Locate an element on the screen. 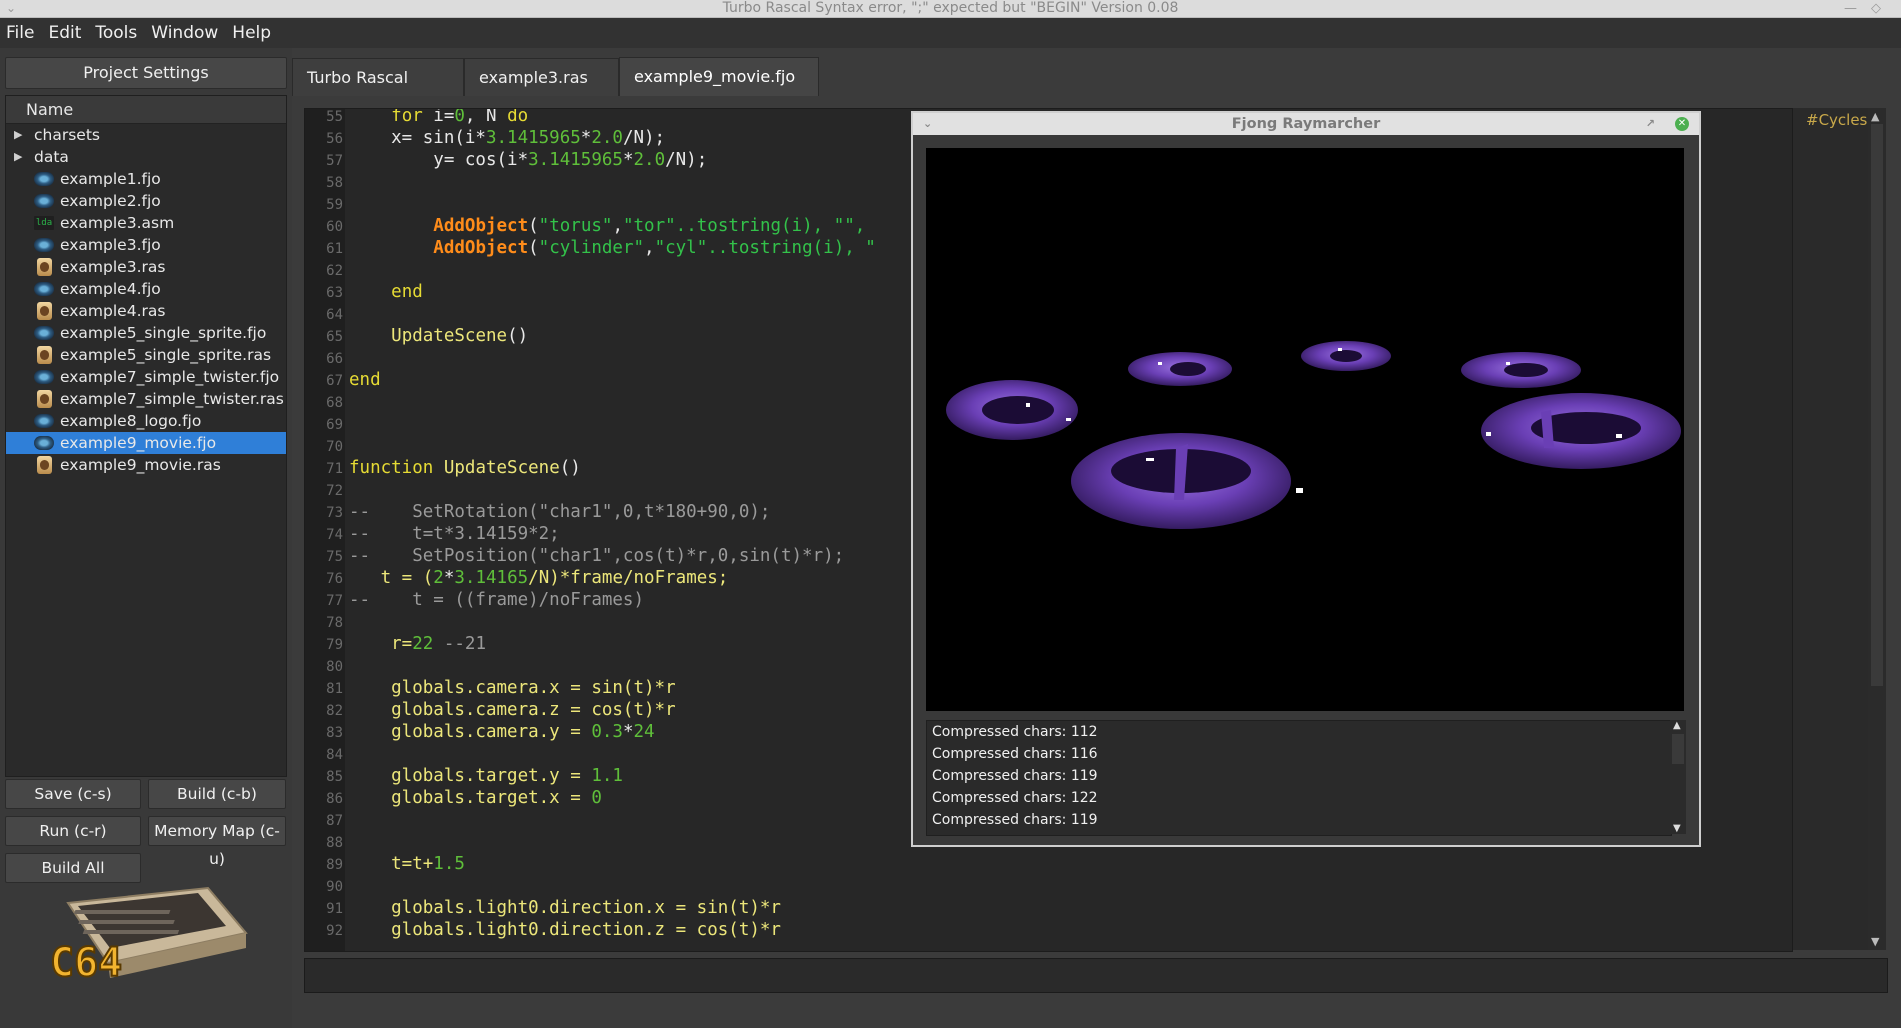 Image resolution: width=1901 pixels, height=1028 pixels. tree-file-item: lda example3.asm is located at coordinates (146, 223).